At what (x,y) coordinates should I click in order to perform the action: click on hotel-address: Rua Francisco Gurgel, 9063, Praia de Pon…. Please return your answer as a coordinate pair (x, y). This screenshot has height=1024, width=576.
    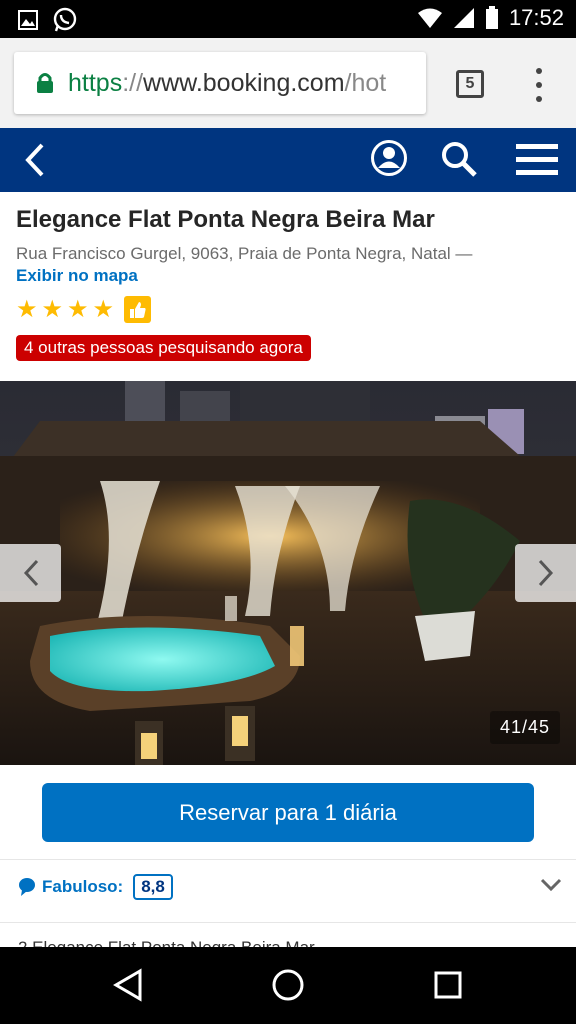
    Looking at the image, I should click on (244, 253).